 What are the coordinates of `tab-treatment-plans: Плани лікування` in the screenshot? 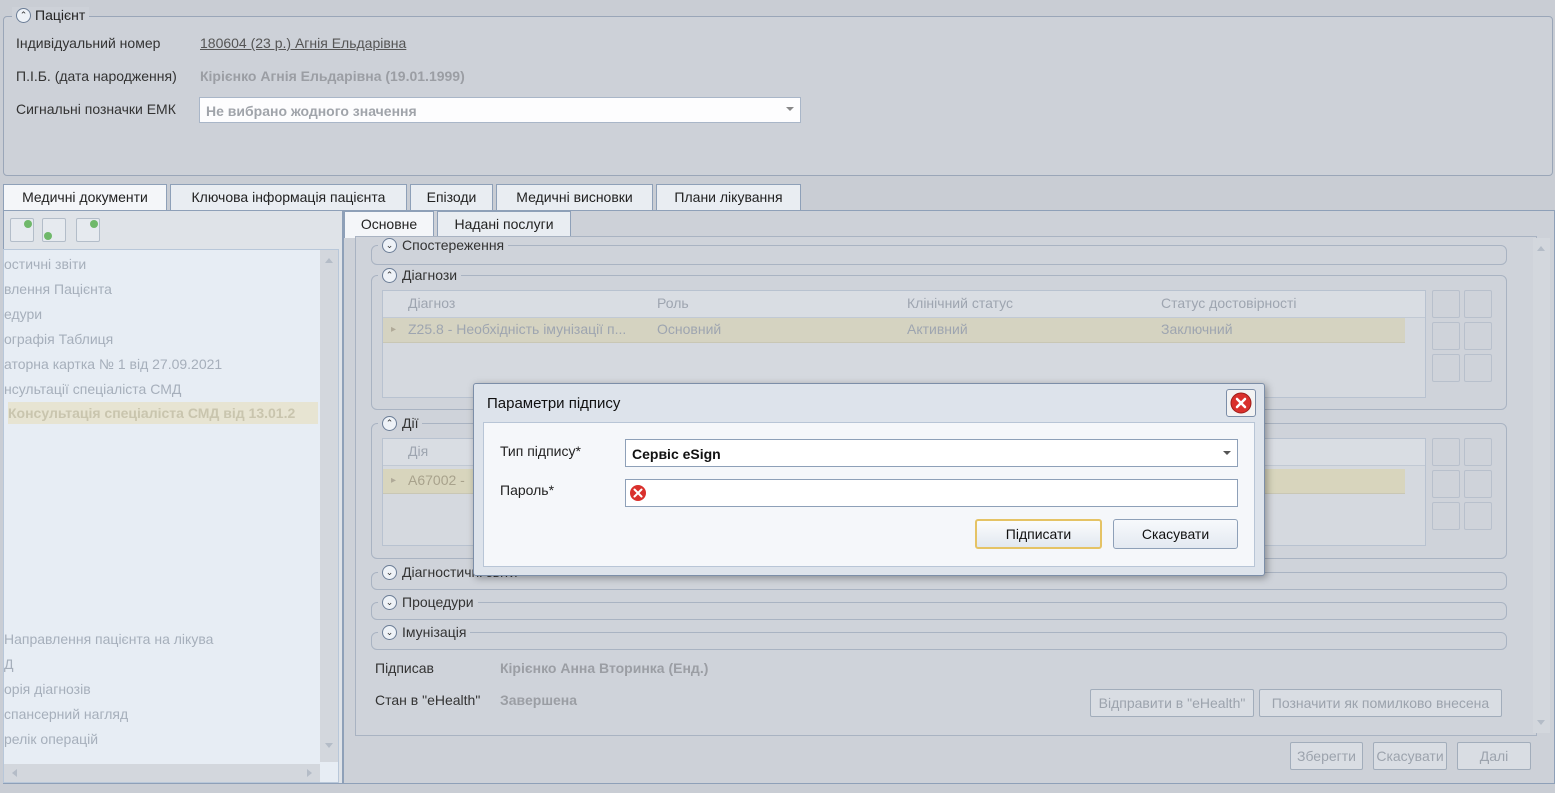 It's located at (728, 197).